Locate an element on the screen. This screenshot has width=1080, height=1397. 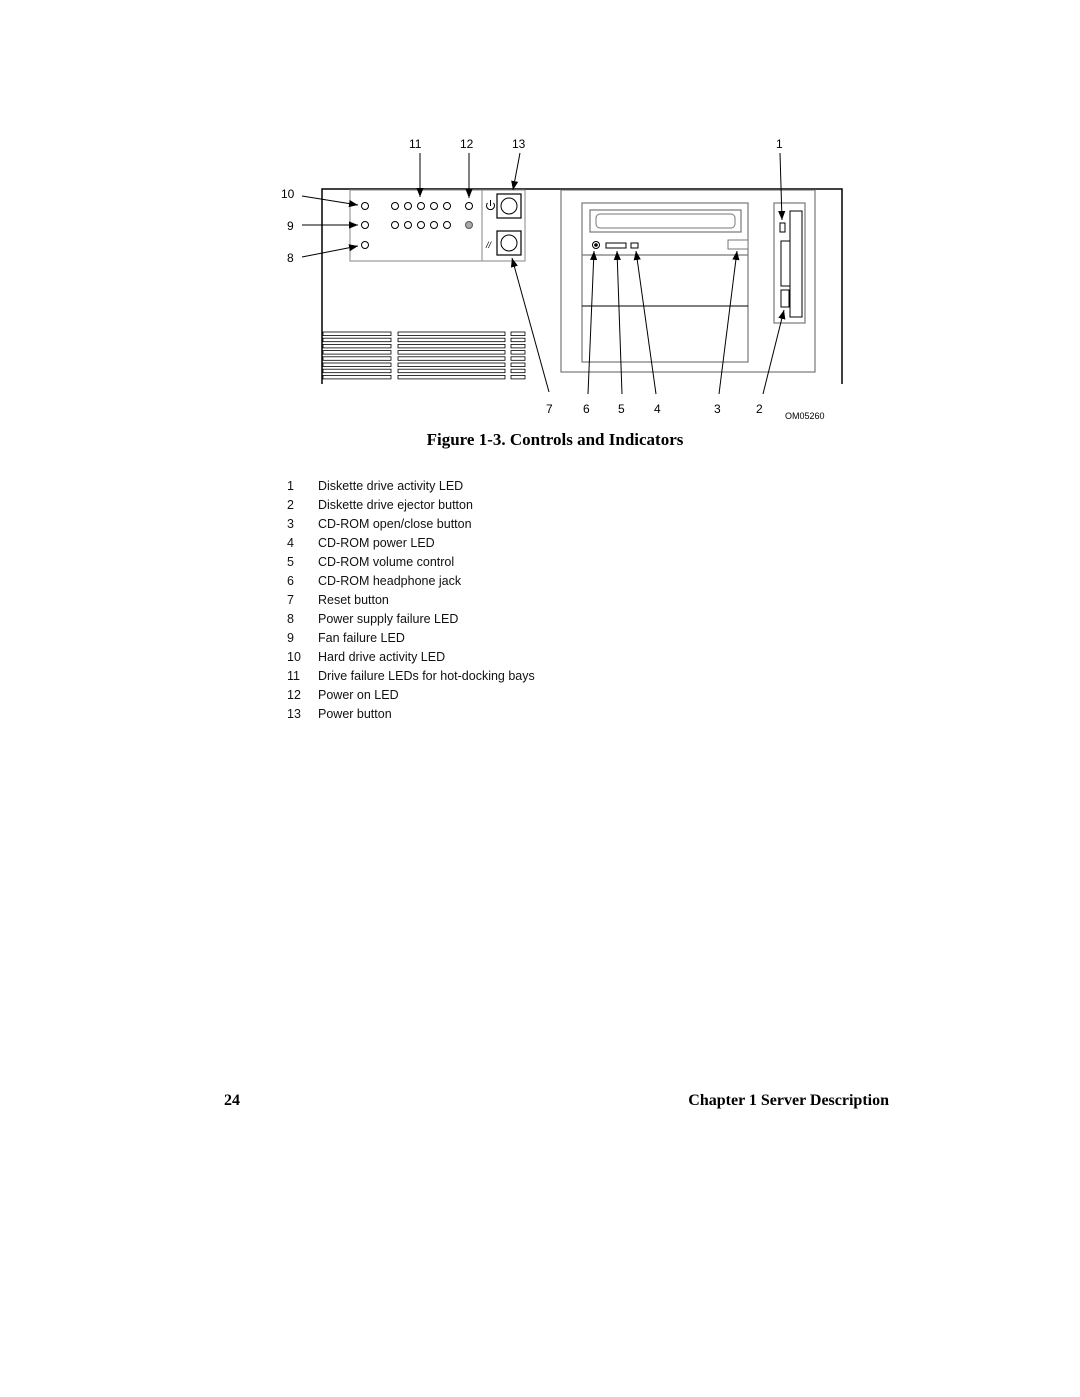
vent-grille is located at coordinates (424, 355).